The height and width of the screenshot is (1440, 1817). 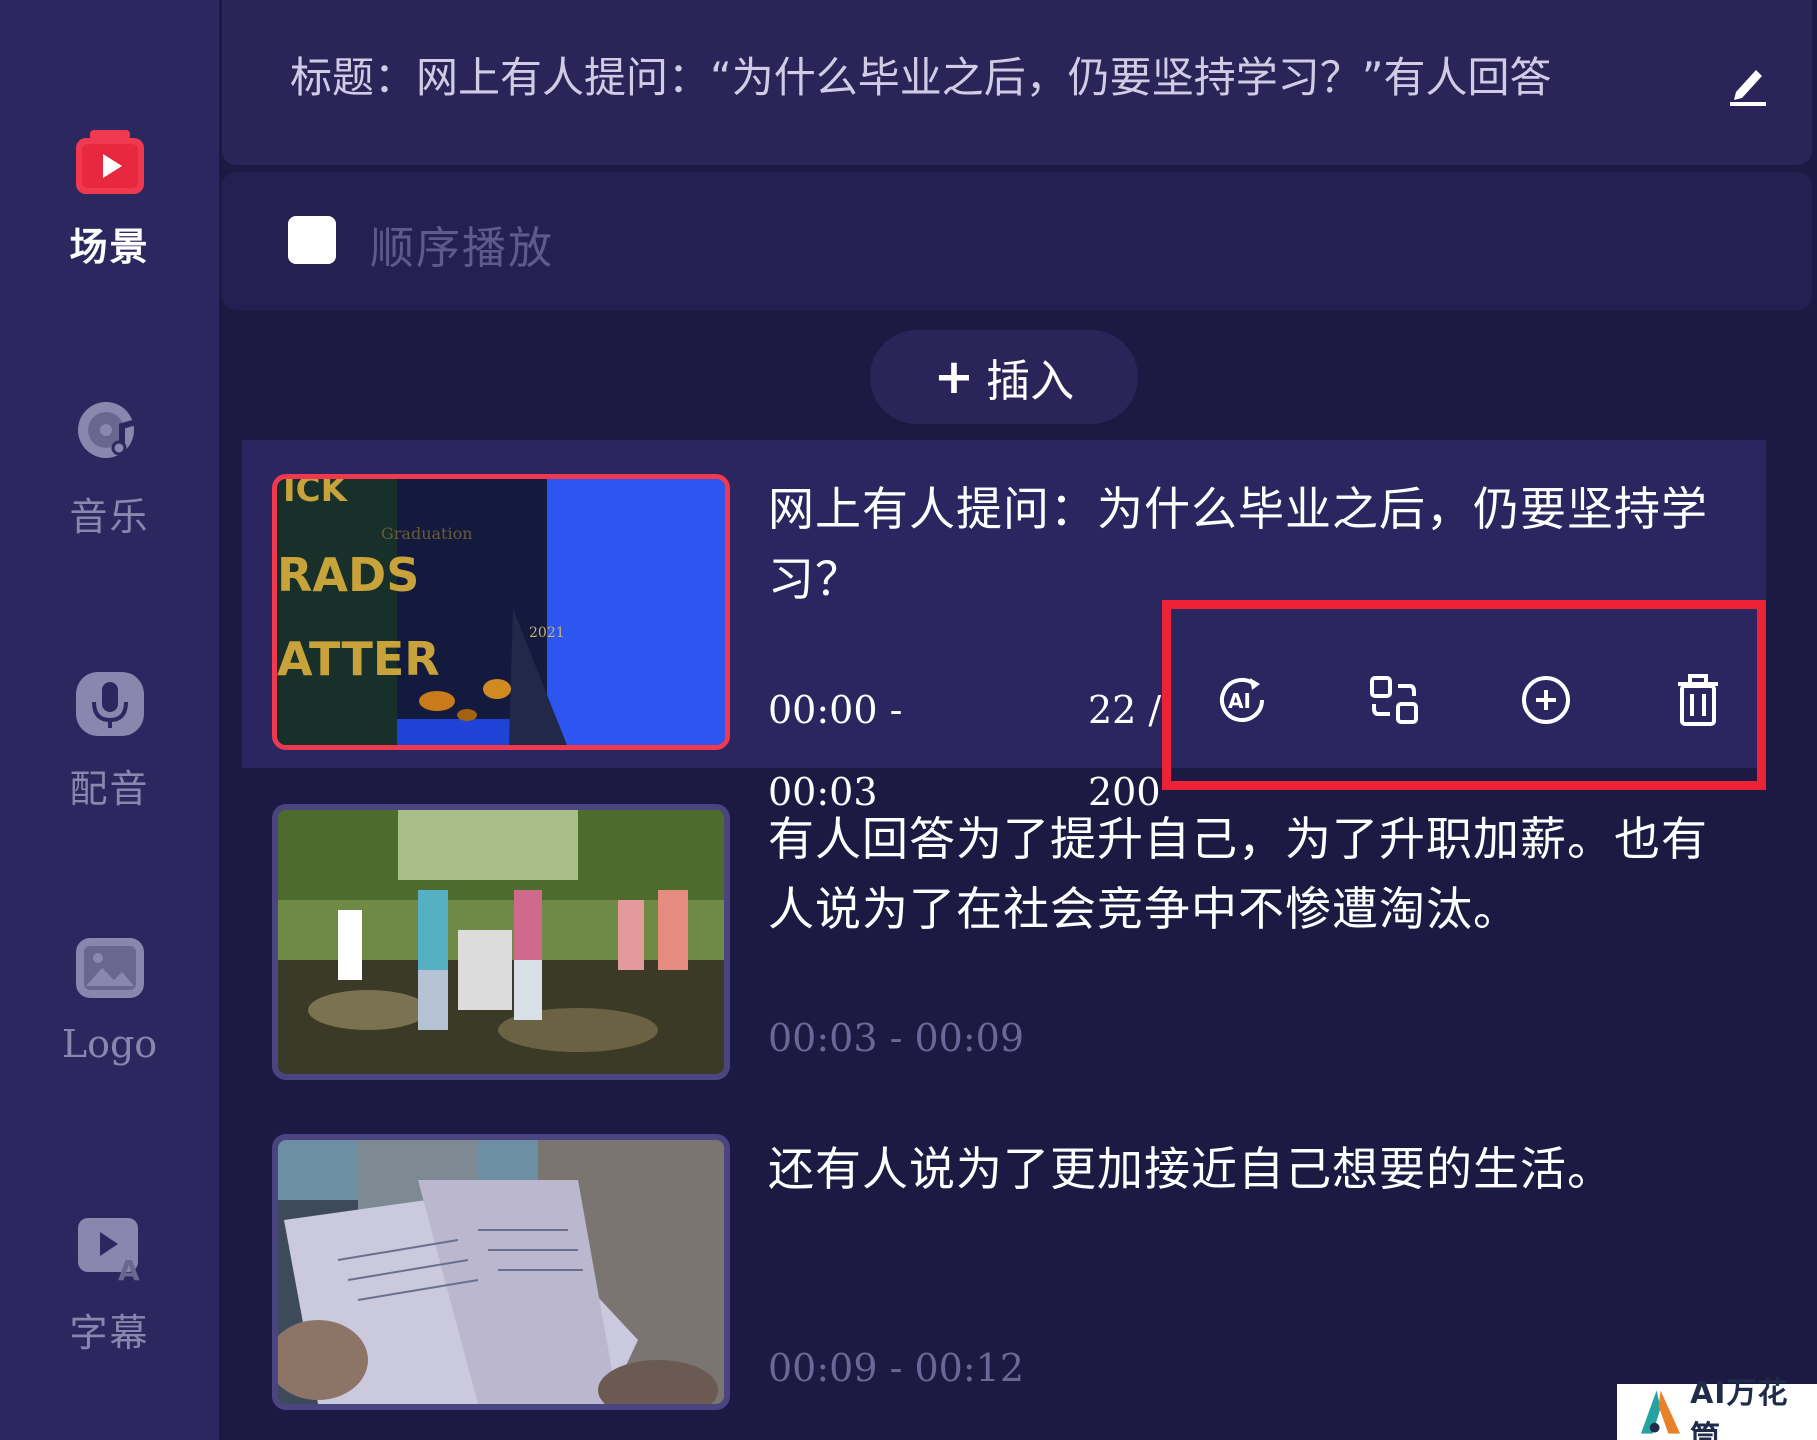 What do you see at coordinates (316, 494) in the screenshot?
I see `svg-text: ICK` at bounding box center [316, 494].